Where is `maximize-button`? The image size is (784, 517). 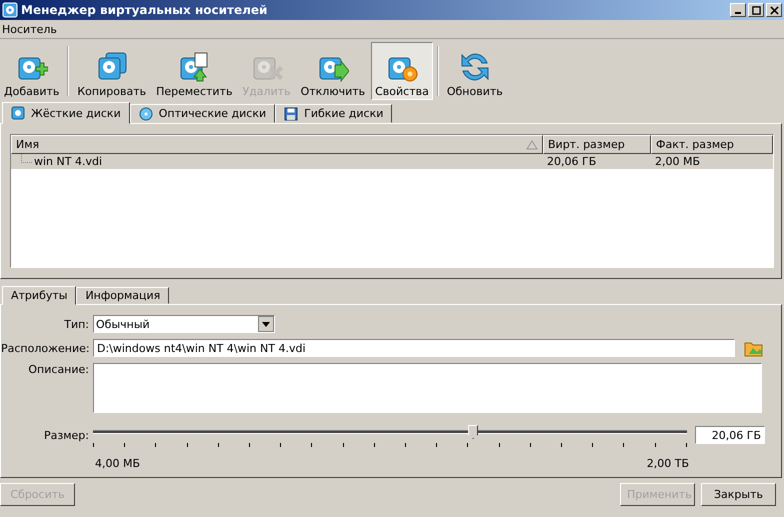 maximize-button is located at coordinates (756, 10).